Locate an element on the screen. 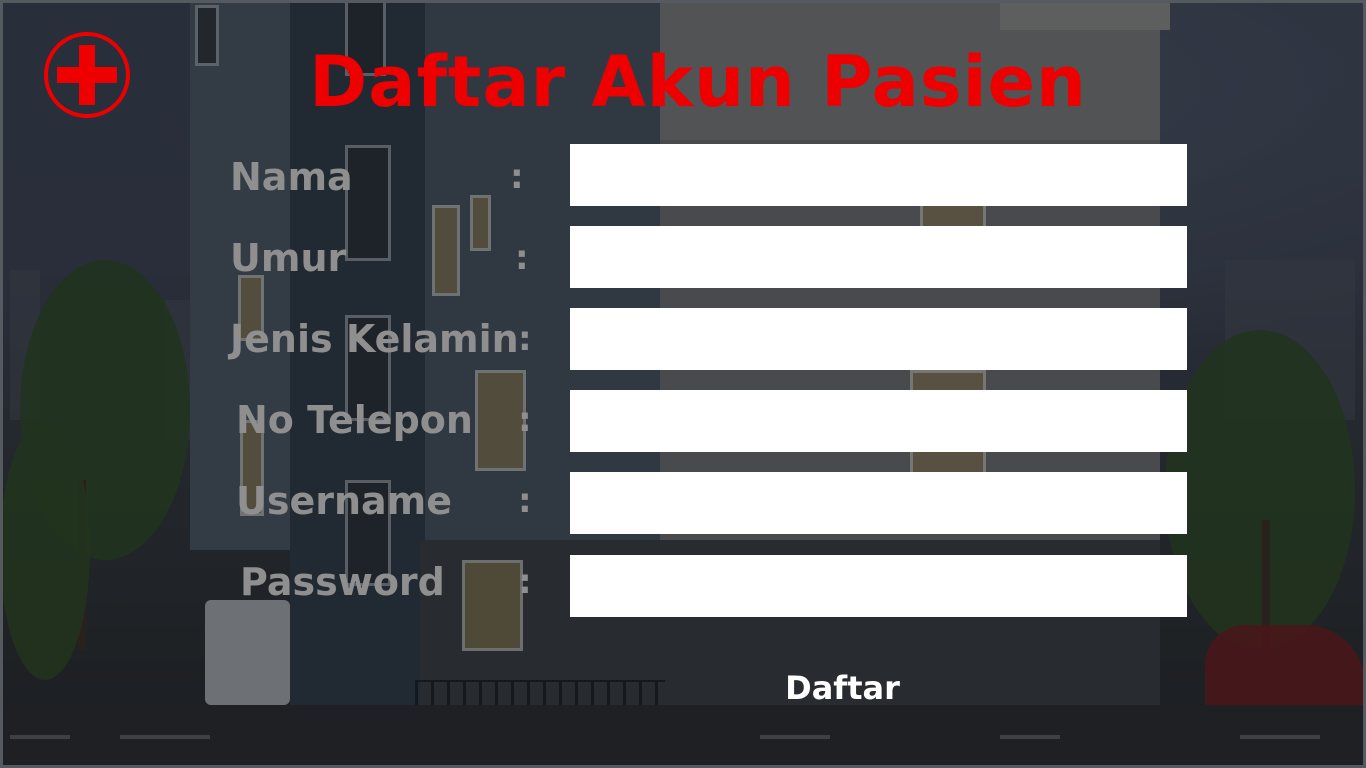  gender-field is located at coordinates (878, 339).